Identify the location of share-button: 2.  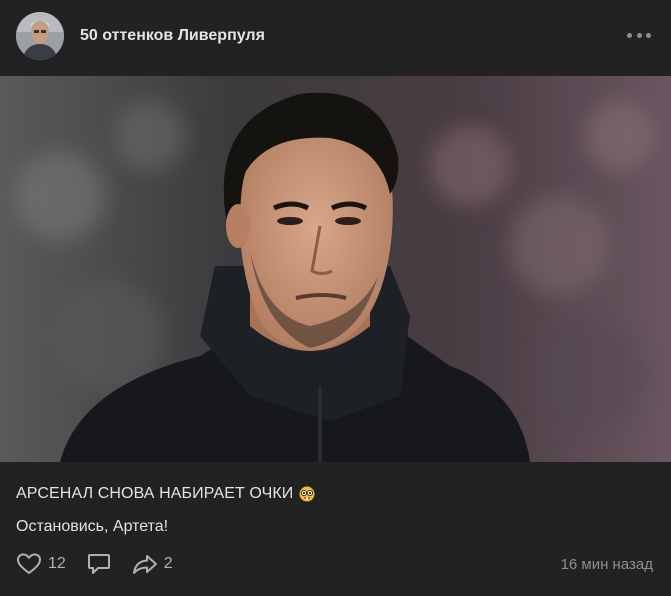
(152, 564).